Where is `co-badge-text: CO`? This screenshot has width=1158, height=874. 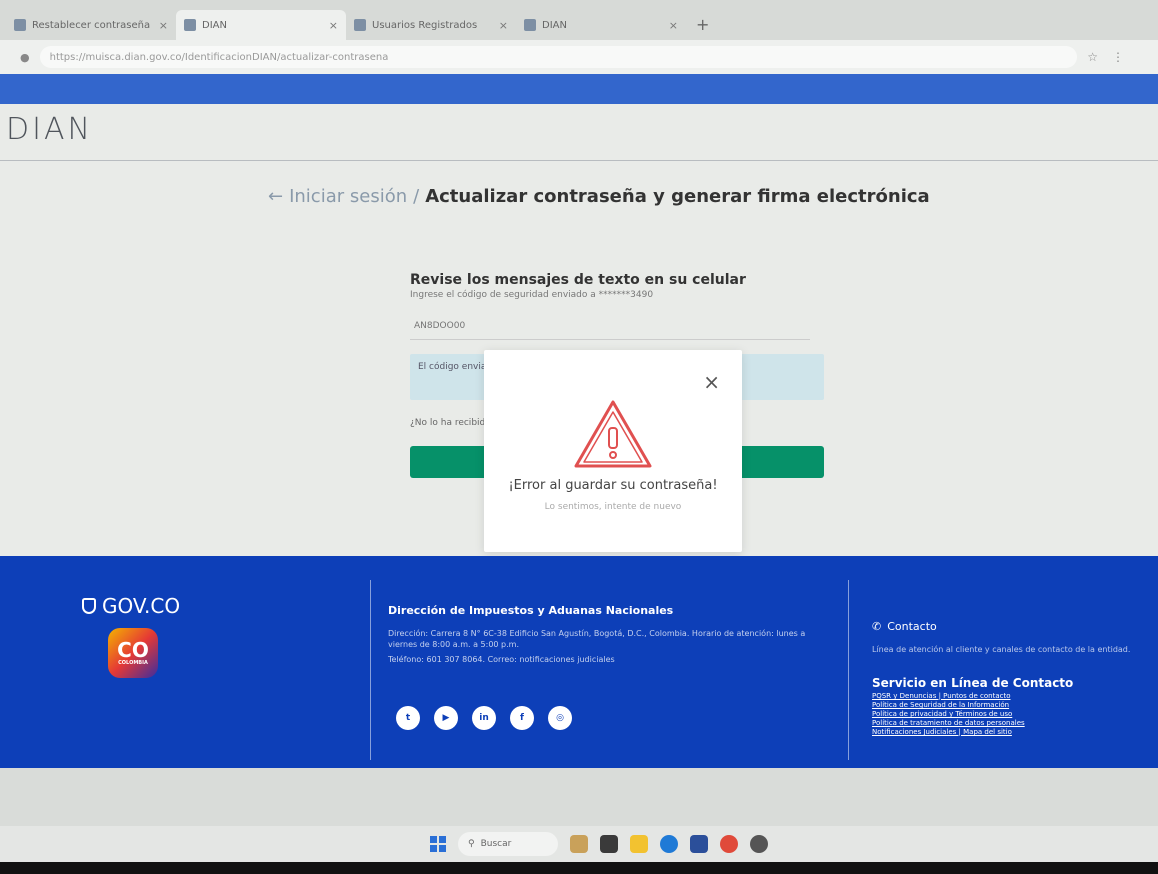 co-badge-text: CO is located at coordinates (133, 650).